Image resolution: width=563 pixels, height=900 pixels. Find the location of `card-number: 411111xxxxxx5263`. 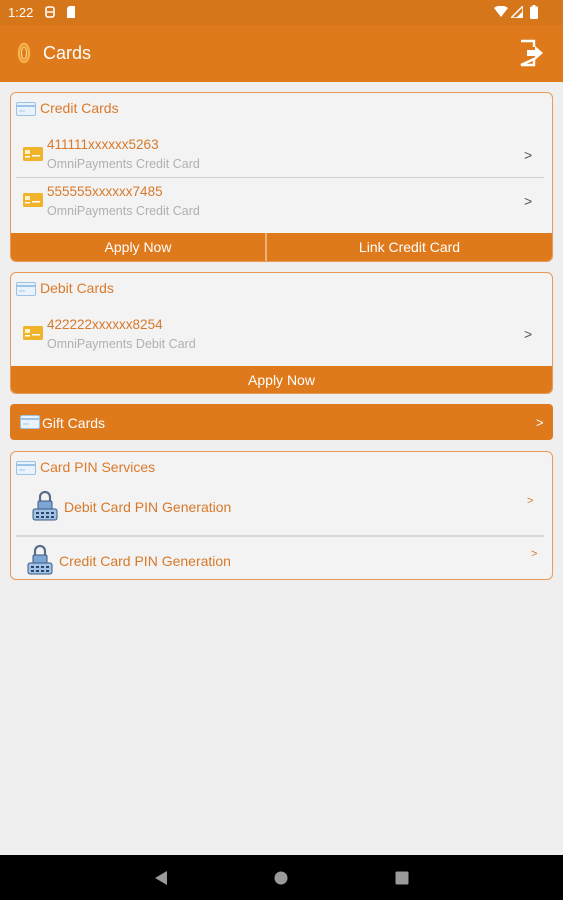

card-number: 411111xxxxxx5263 is located at coordinates (103, 144).